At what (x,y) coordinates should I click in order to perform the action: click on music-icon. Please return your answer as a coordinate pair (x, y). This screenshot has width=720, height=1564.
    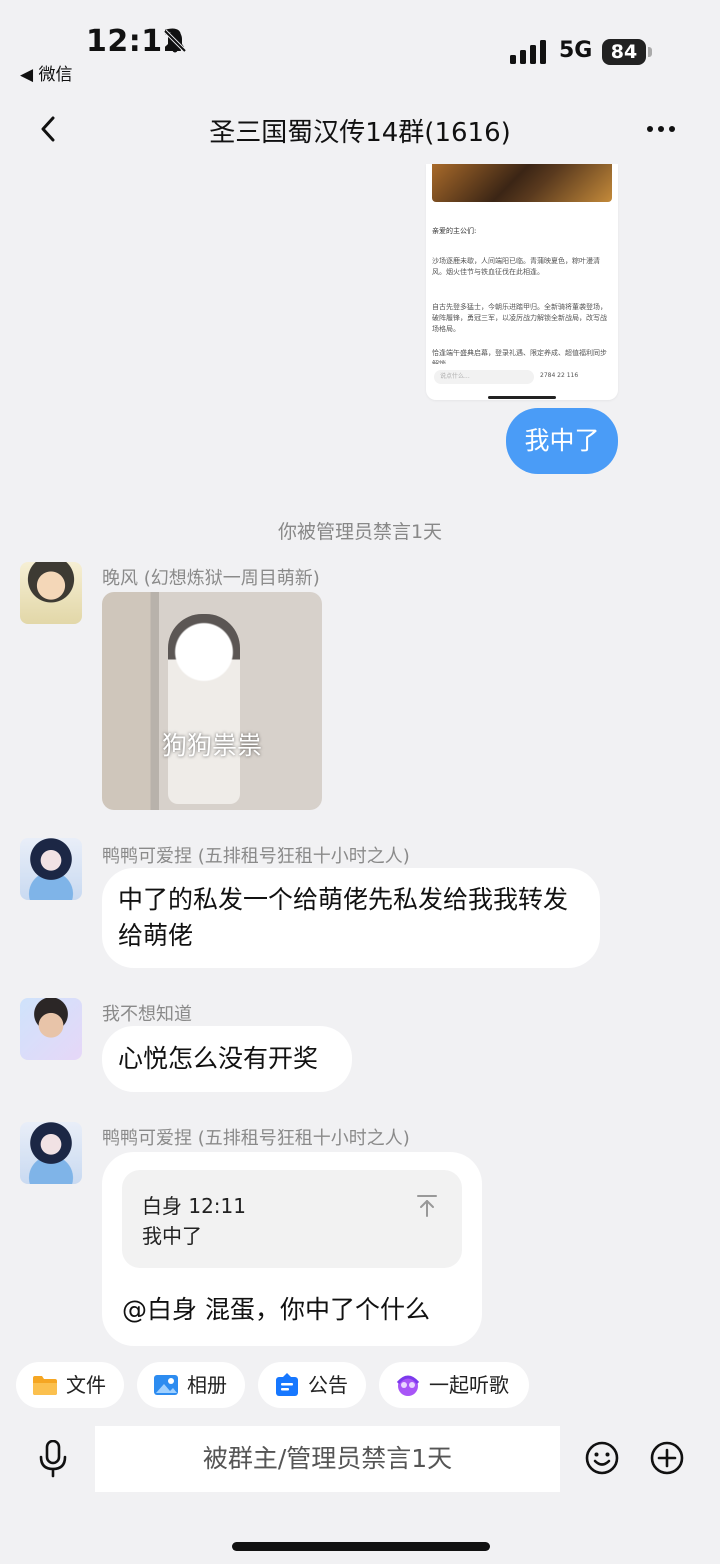
    Looking at the image, I should click on (408, 1385).